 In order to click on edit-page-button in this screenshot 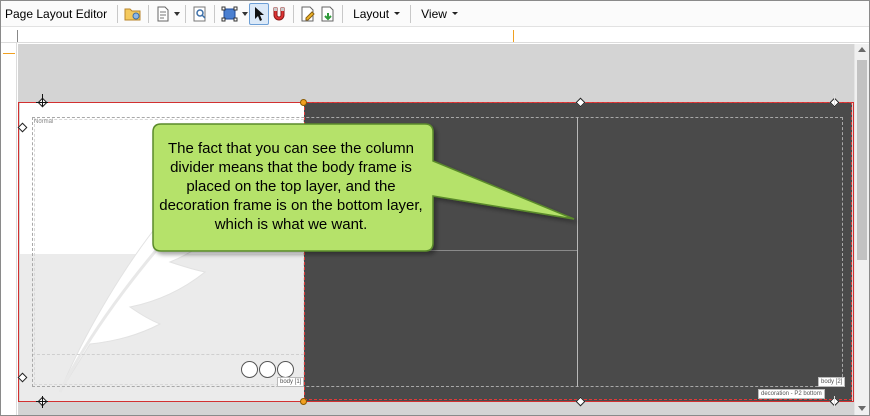, I will do `click(308, 14)`.